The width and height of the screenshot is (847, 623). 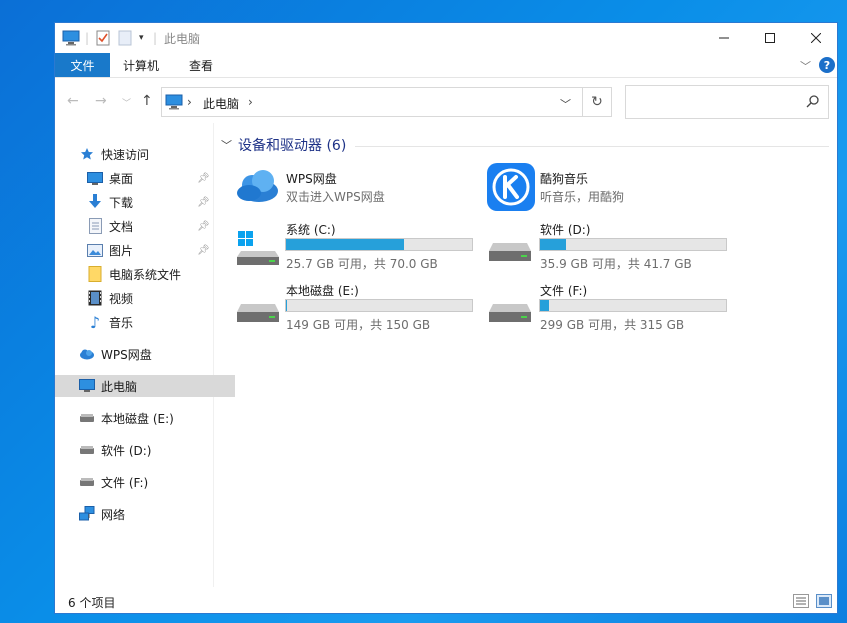 What do you see at coordinates (182, 39) in the screenshot?
I see `window-title: 此电脑` at bounding box center [182, 39].